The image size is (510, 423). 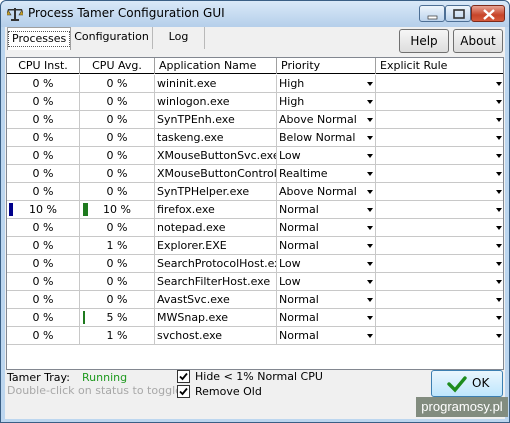 I want to click on column-header-priority: Priority, so click(x=326, y=66).